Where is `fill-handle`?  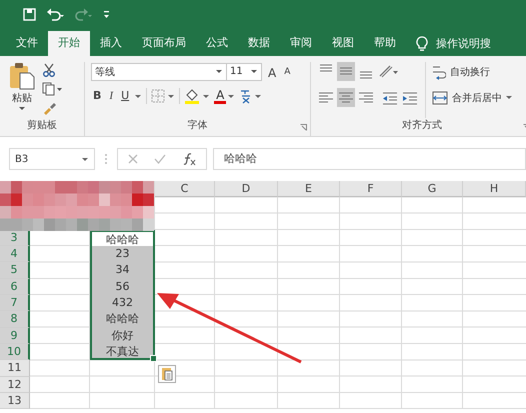 fill-handle is located at coordinates (153, 358).